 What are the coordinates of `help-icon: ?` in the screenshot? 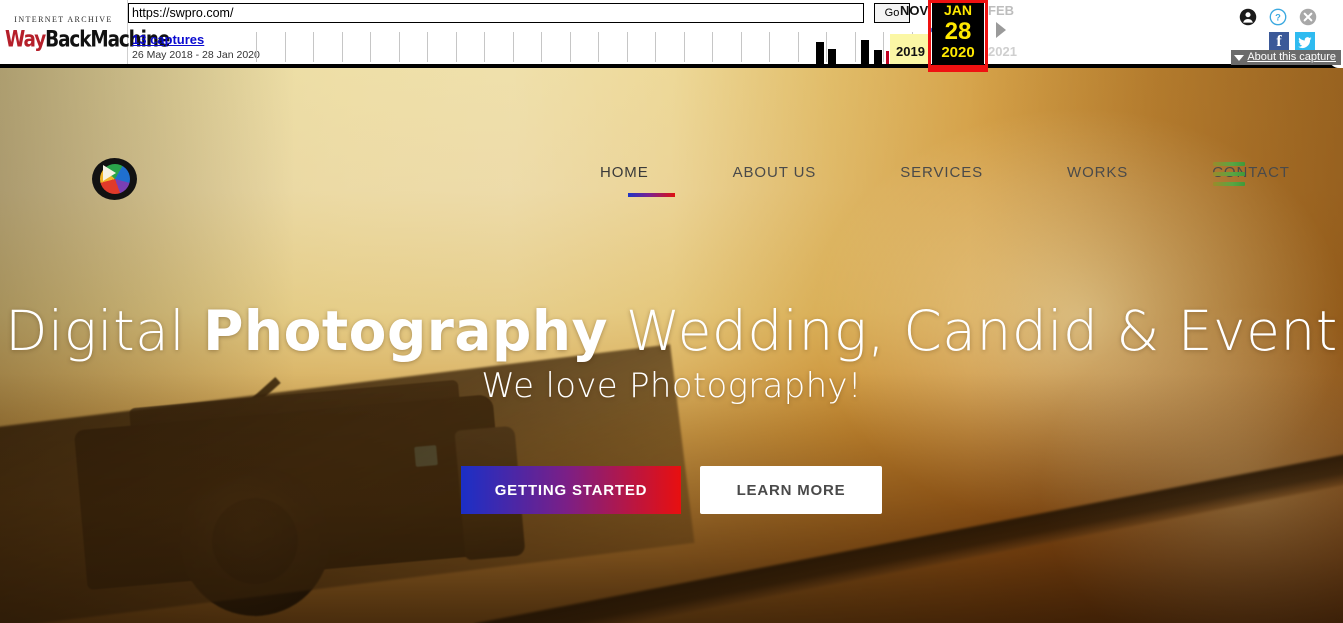 It's located at (1278, 19).